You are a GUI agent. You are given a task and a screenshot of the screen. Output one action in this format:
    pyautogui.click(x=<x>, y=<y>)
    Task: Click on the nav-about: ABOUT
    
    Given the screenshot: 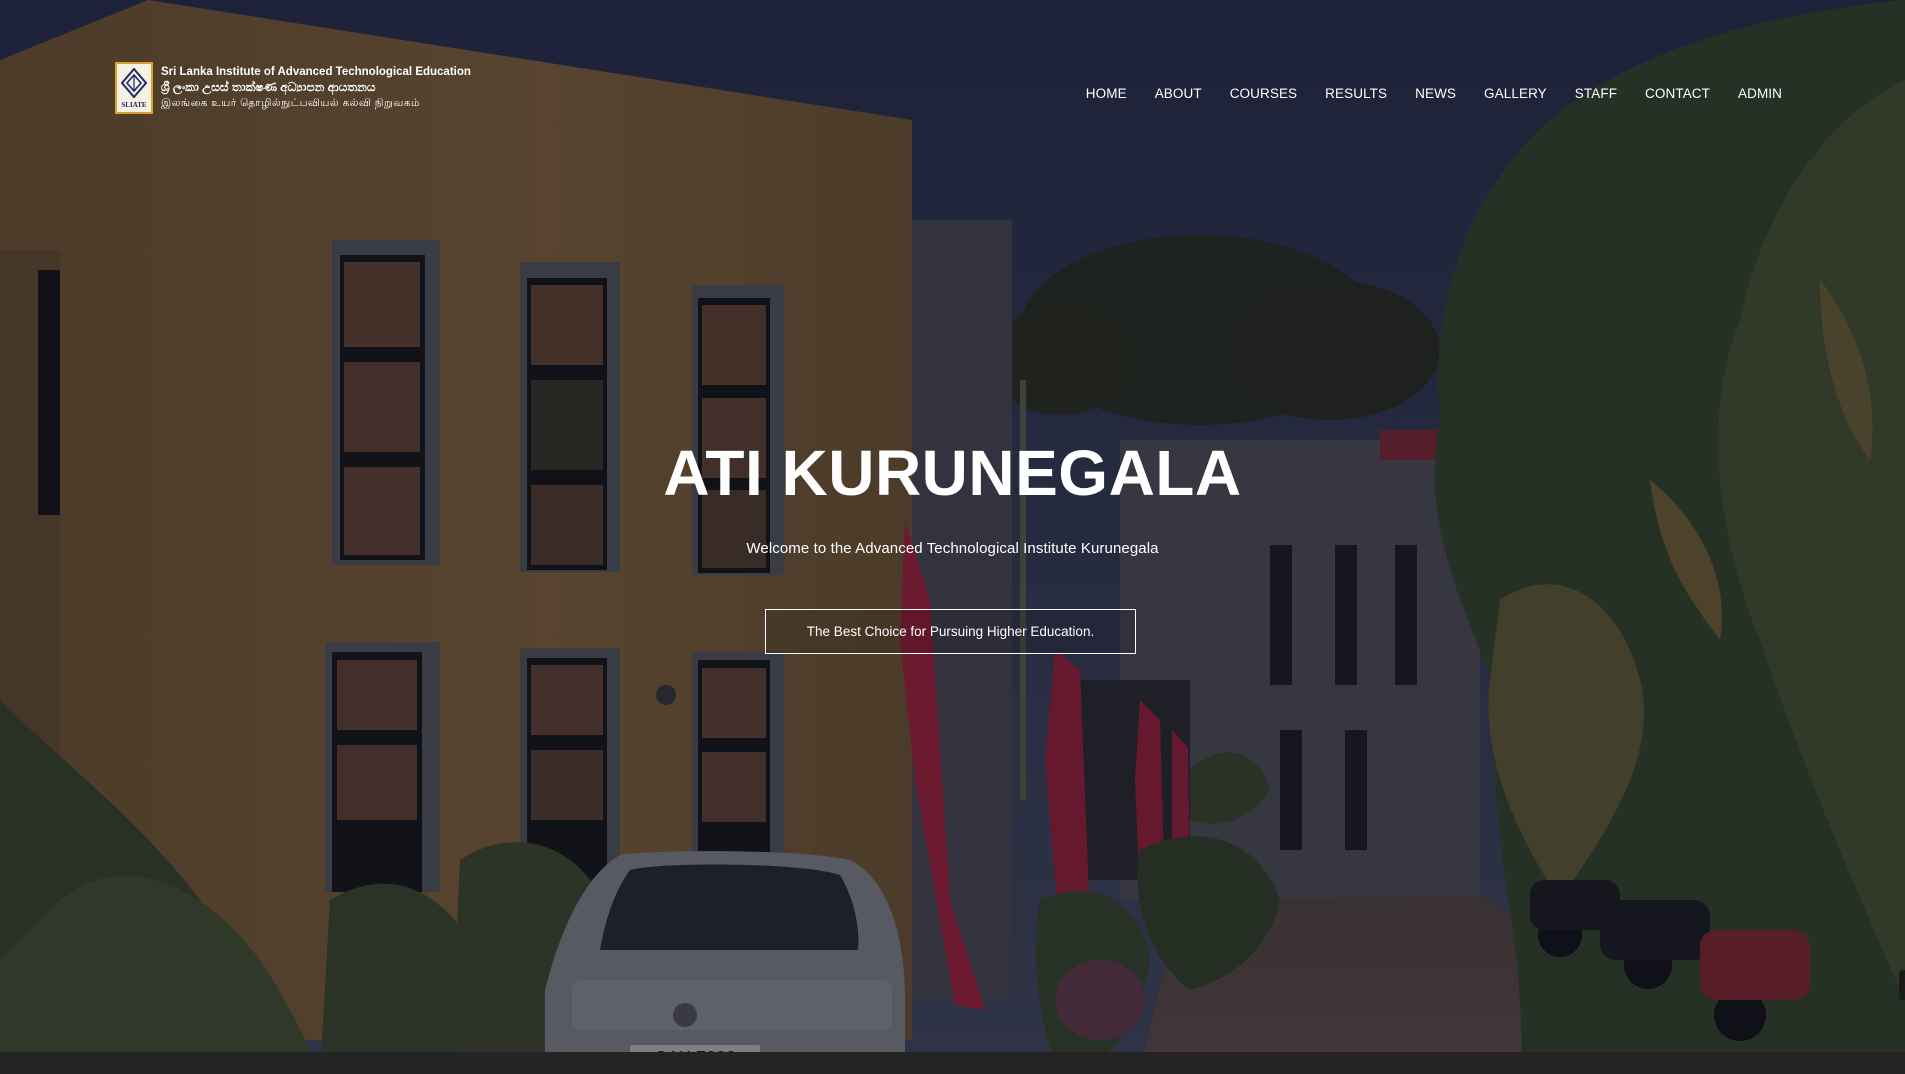 What is the action you would take?
    pyautogui.click(x=1178, y=93)
    